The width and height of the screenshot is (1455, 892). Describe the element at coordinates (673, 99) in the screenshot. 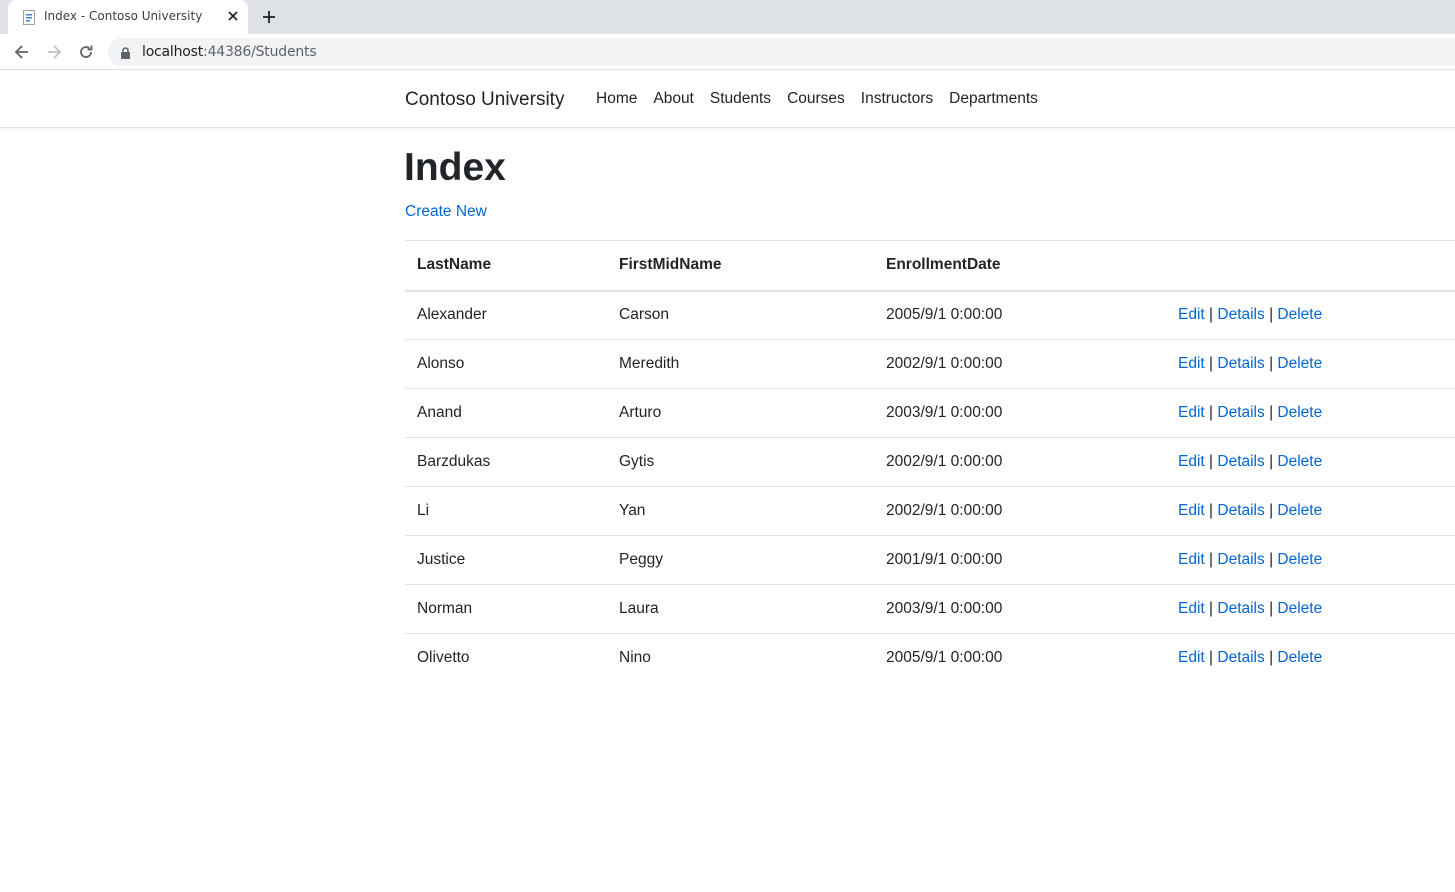

I see `nav-link-about: About` at that location.